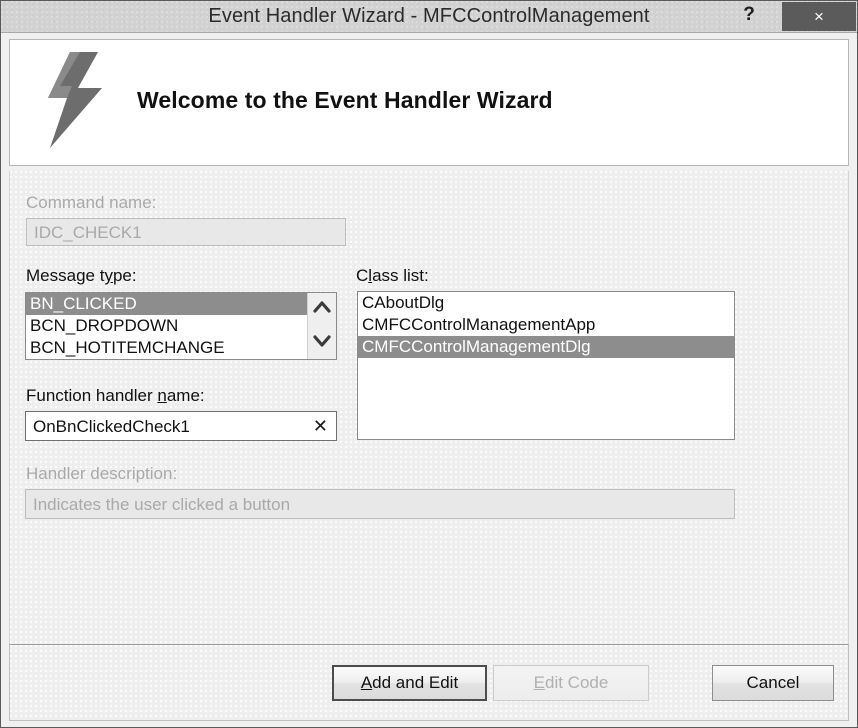 This screenshot has width=858, height=728. I want to click on message-type-label: Message type:, so click(81, 276).